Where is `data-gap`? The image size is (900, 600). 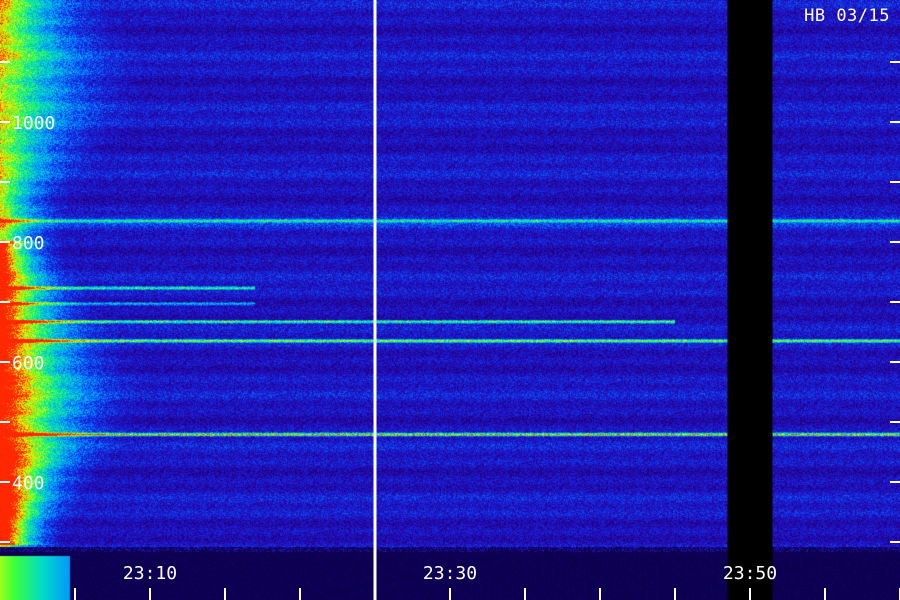
data-gap is located at coordinates (750, 300).